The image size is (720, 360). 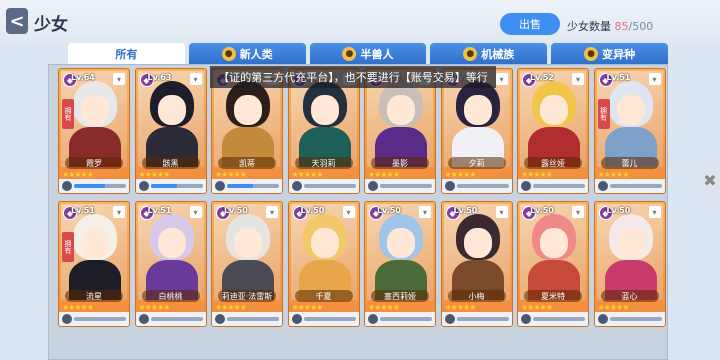 I want to click on card-name: 塞西莉娅, so click(x=400, y=296).